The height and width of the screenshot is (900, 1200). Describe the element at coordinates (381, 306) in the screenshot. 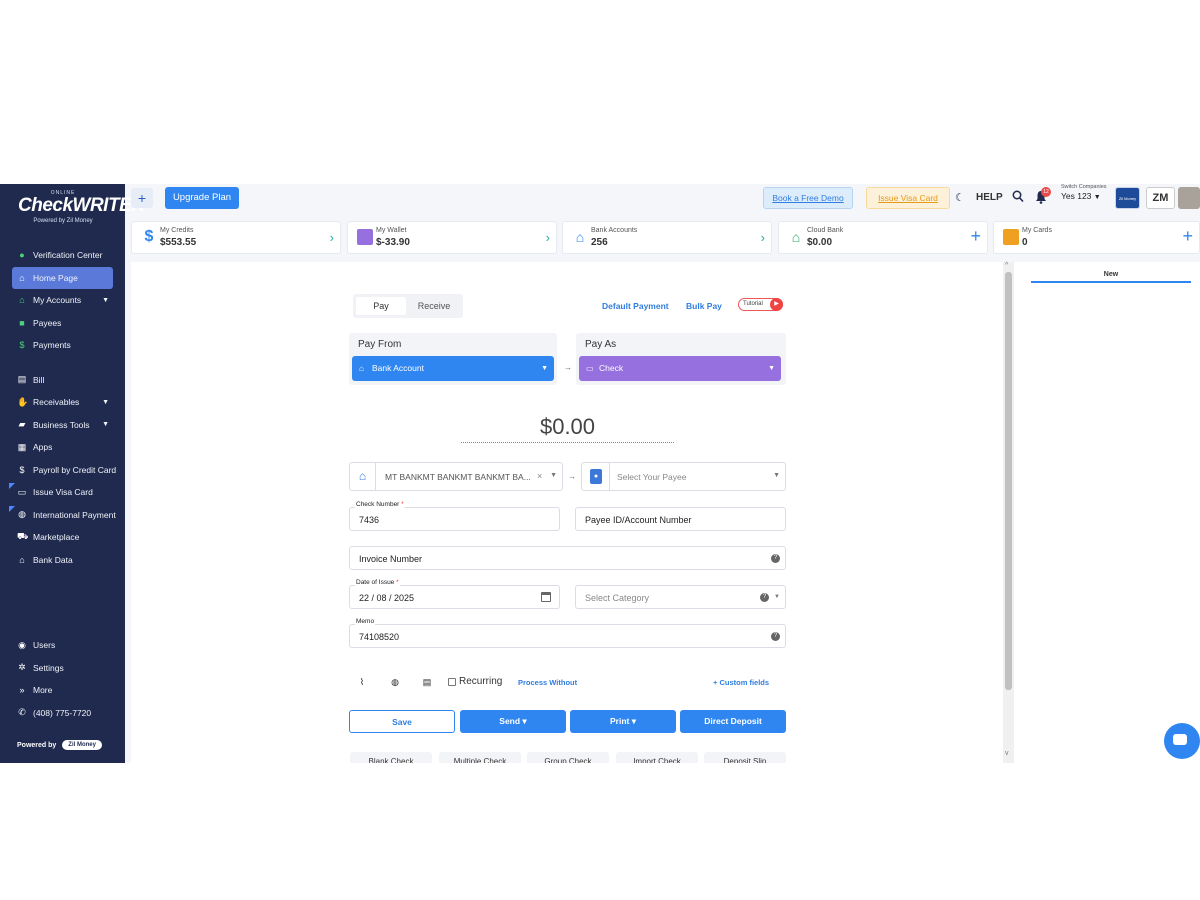

I see `tab-pay: Pay` at that location.